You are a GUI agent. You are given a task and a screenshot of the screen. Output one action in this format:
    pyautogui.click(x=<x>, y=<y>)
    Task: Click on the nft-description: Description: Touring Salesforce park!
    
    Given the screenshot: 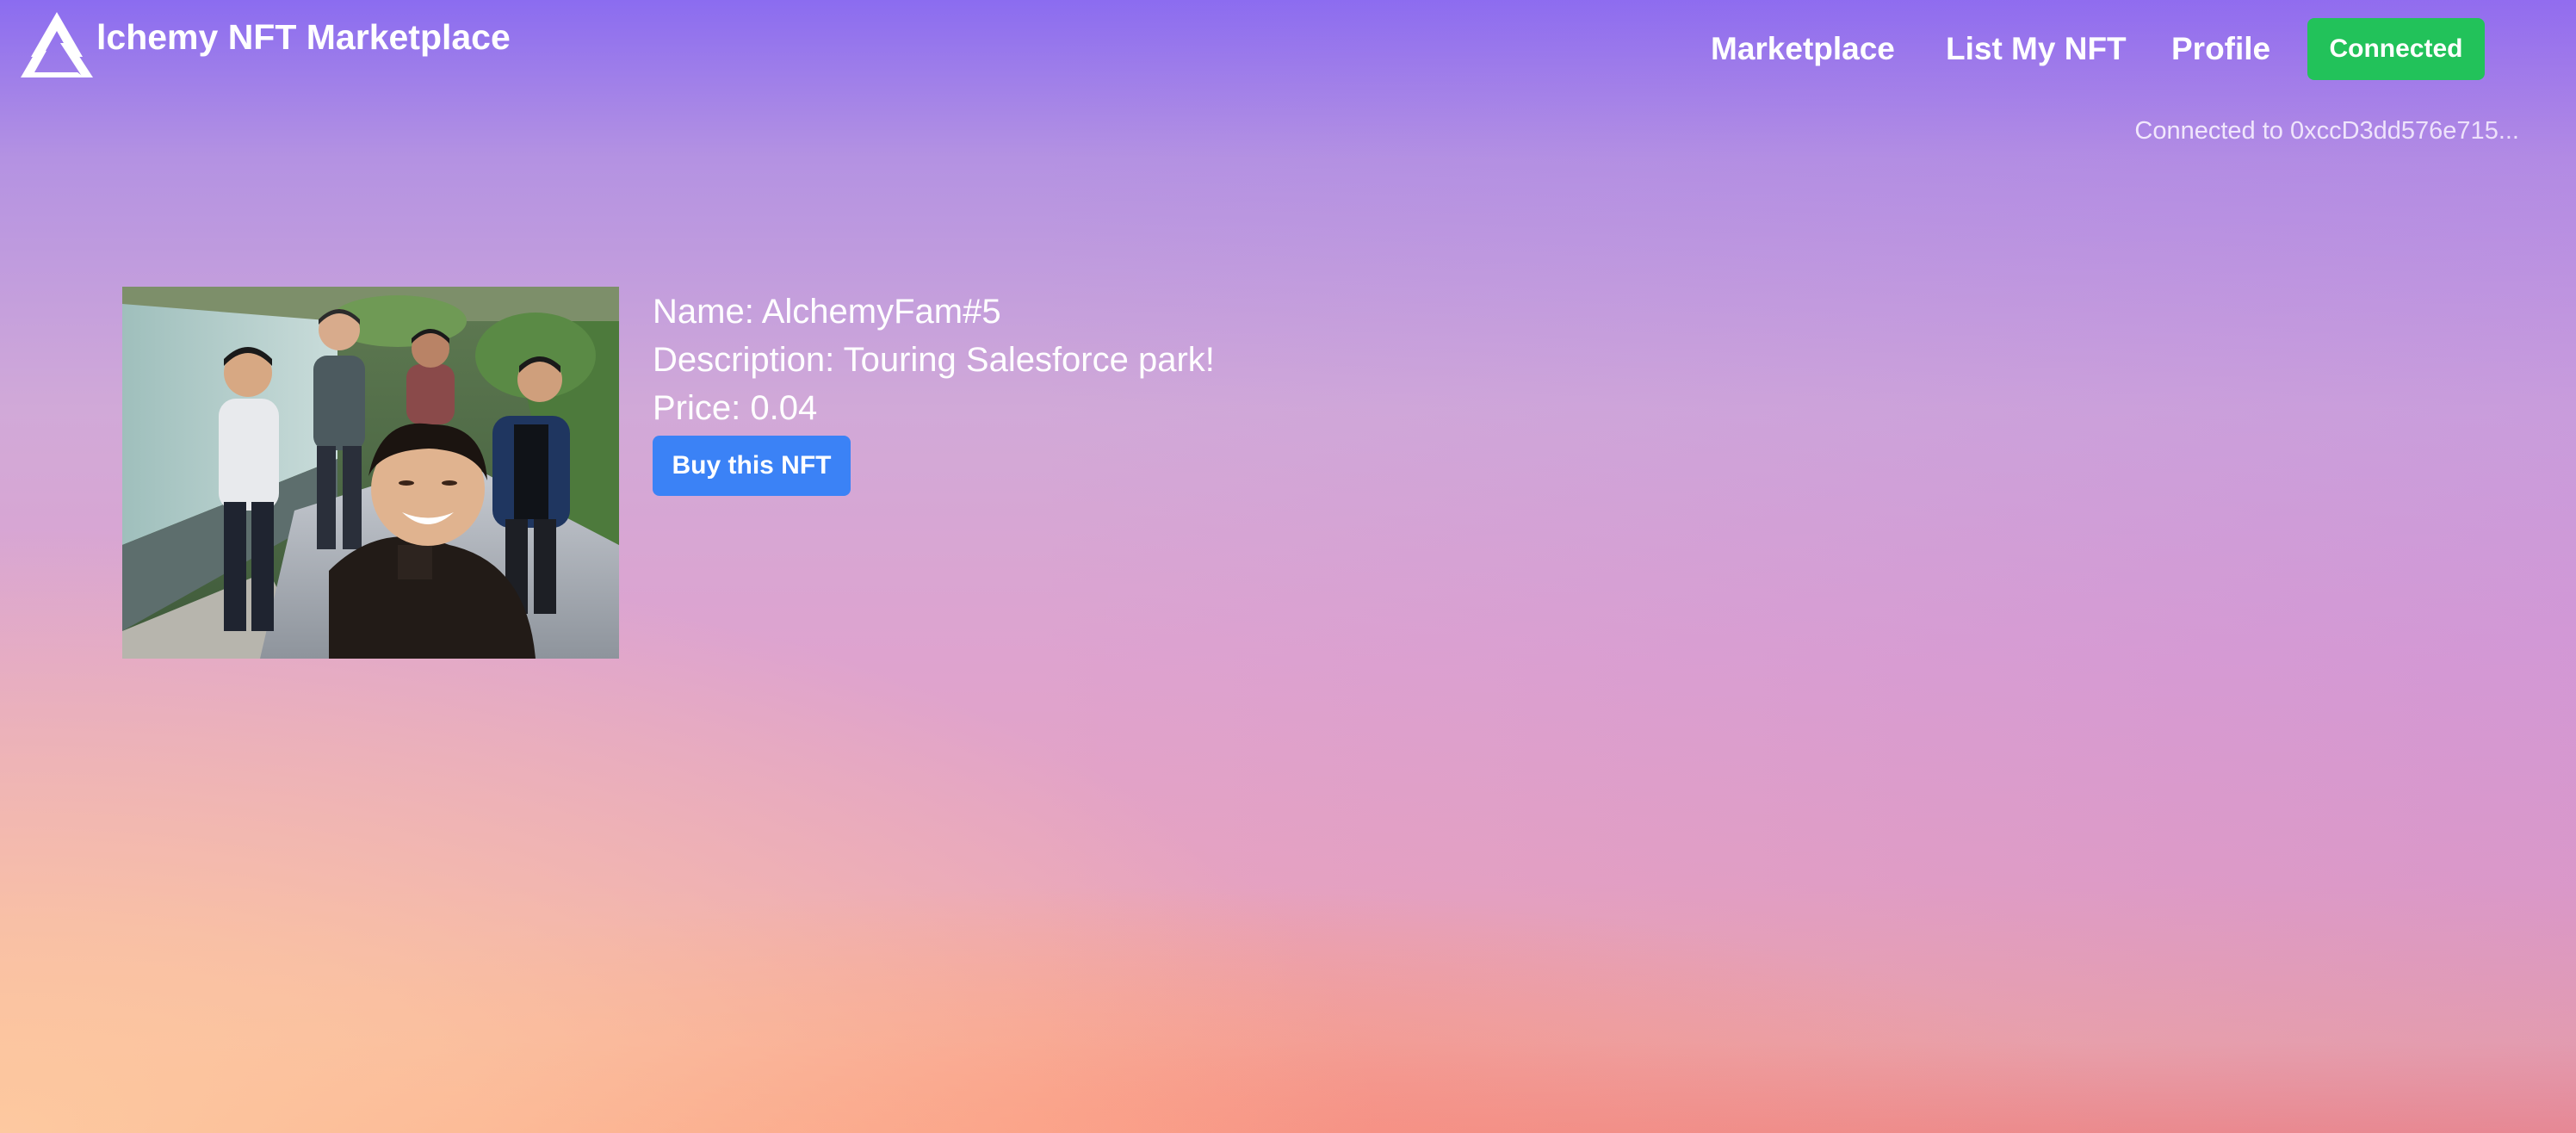 What is the action you would take?
    pyautogui.click(x=934, y=360)
    